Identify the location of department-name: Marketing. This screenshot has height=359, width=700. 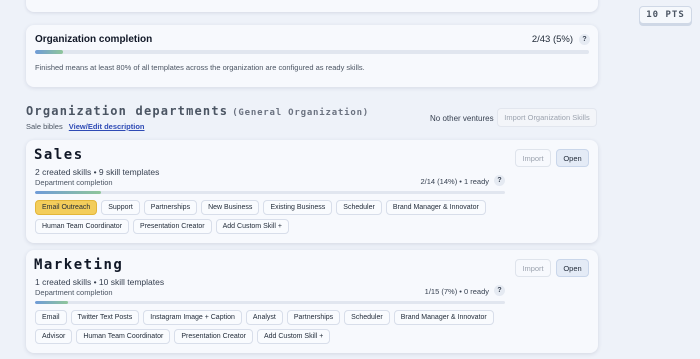
(79, 265).